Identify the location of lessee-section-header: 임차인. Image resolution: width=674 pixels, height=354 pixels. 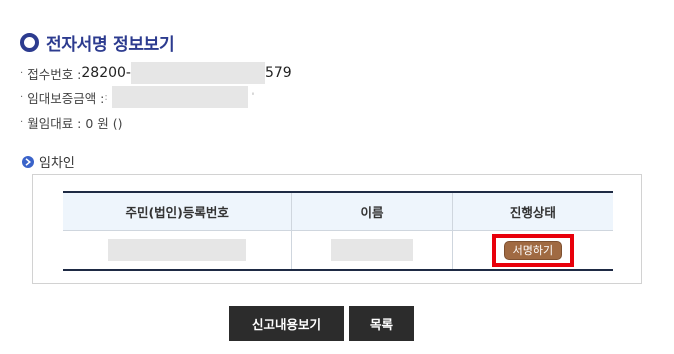
(48, 161).